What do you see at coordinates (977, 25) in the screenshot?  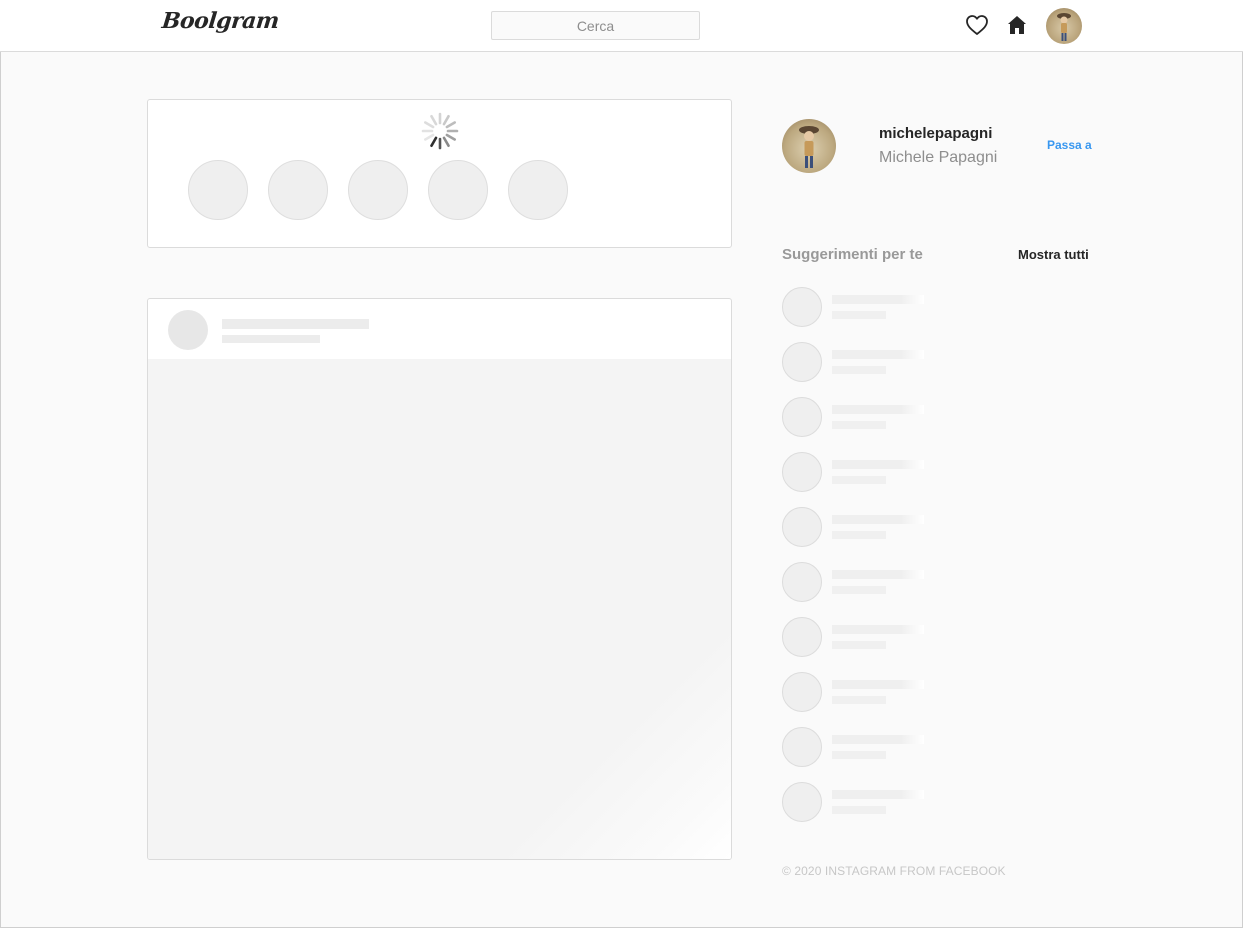 I see `heart-icon` at bounding box center [977, 25].